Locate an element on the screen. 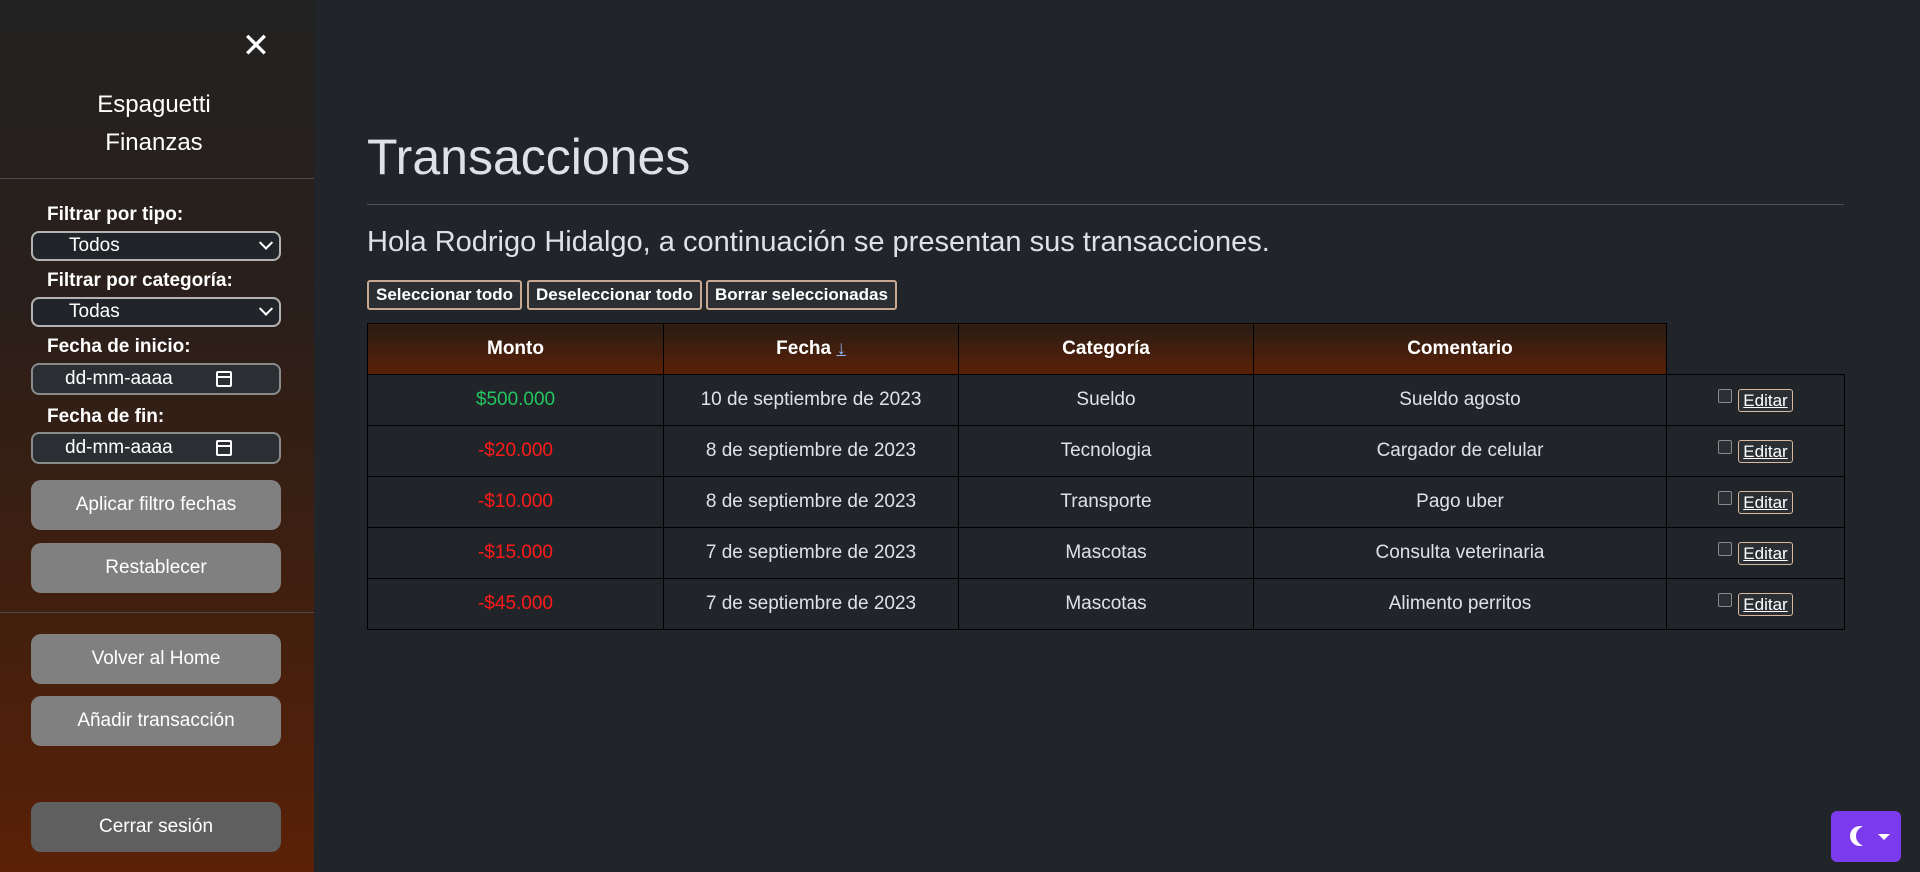  end-date-input: dd-mm-aaaa is located at coordinates (156, 448).